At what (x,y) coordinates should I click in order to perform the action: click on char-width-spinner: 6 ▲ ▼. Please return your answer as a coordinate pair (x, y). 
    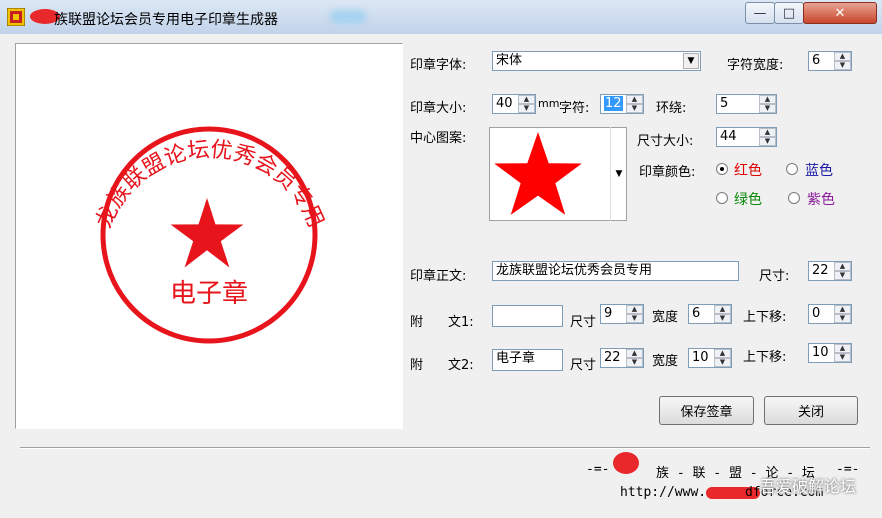
    Looking at the image, I should click on (830, 61).